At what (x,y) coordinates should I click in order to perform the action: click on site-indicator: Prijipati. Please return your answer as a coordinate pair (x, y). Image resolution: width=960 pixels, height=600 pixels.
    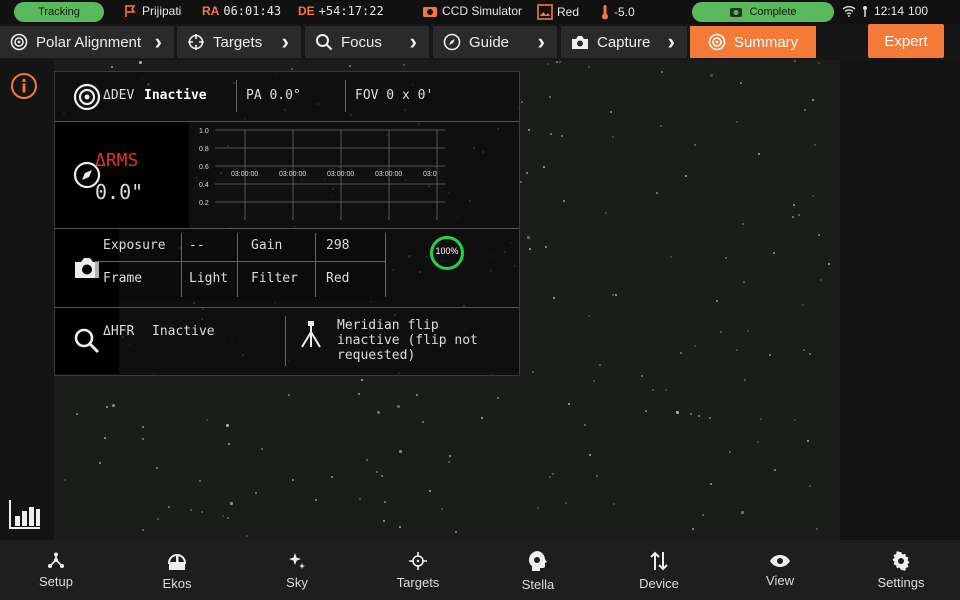
    Looking at the image, I should click on (152, 11).